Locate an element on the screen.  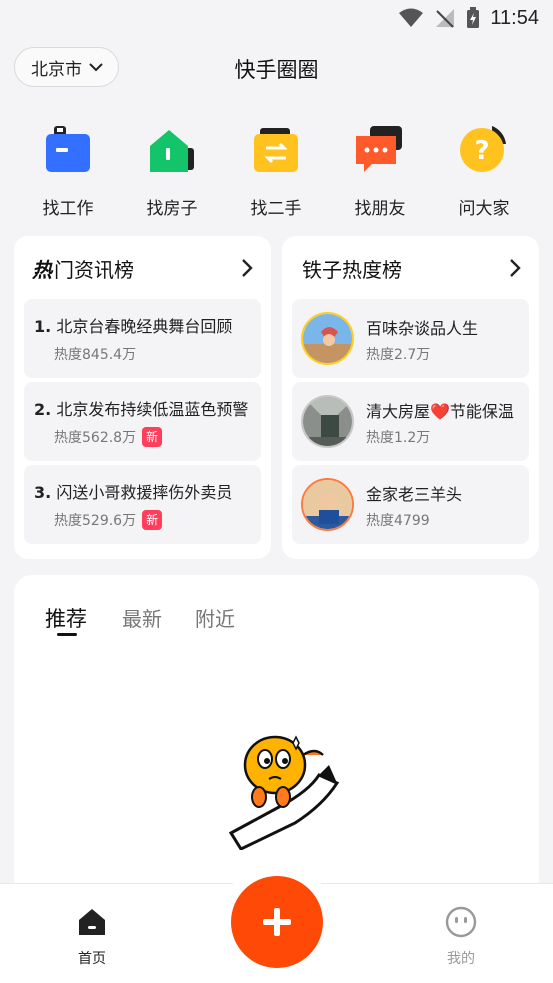
fans-heat: 热度1.2万 is located at coordinates (398, 438).